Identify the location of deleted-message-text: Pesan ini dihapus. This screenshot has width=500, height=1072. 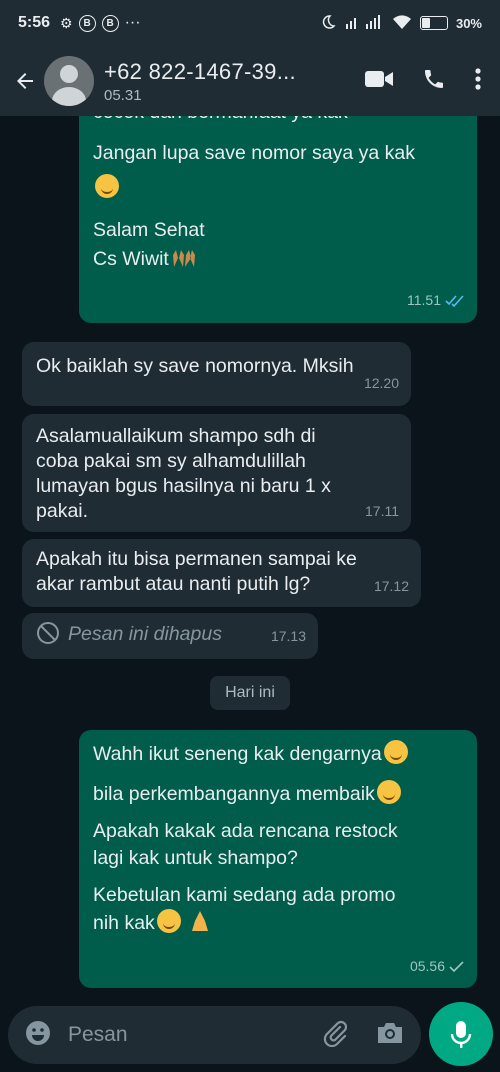
(145, 634).